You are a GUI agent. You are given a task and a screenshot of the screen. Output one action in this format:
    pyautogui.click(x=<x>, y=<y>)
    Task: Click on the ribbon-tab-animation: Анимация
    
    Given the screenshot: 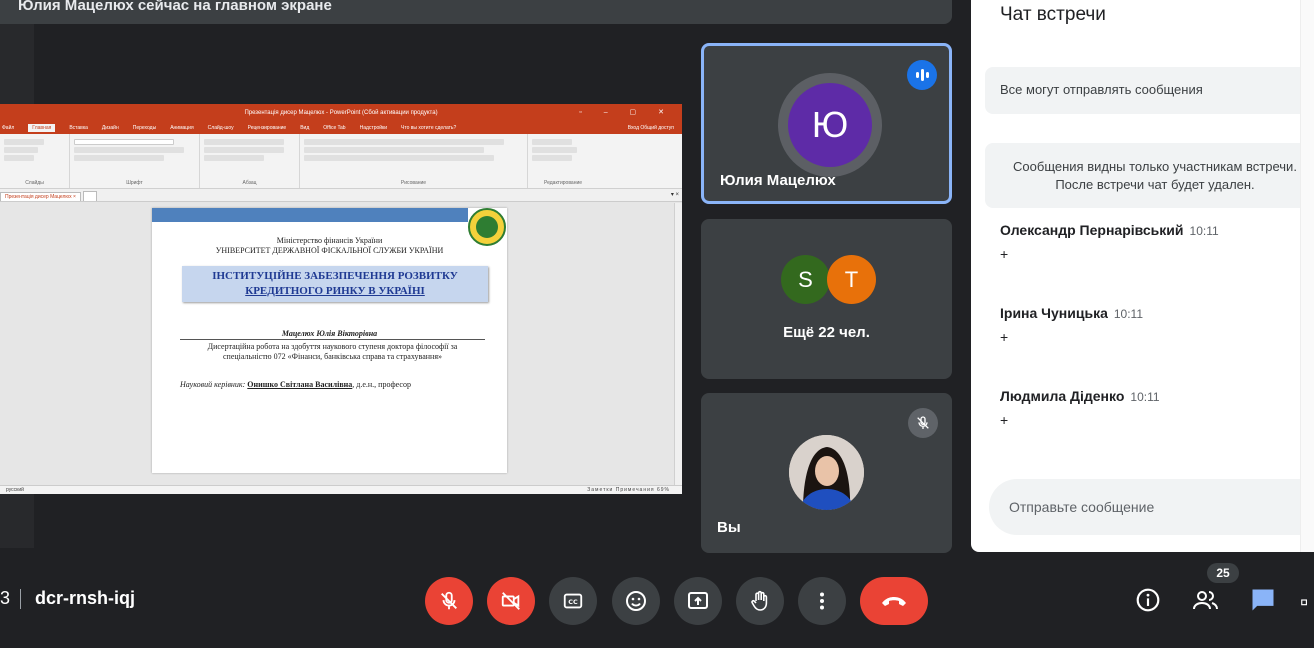 What is the action you would take?
    pyautogui.click(x=182, y=128)
    